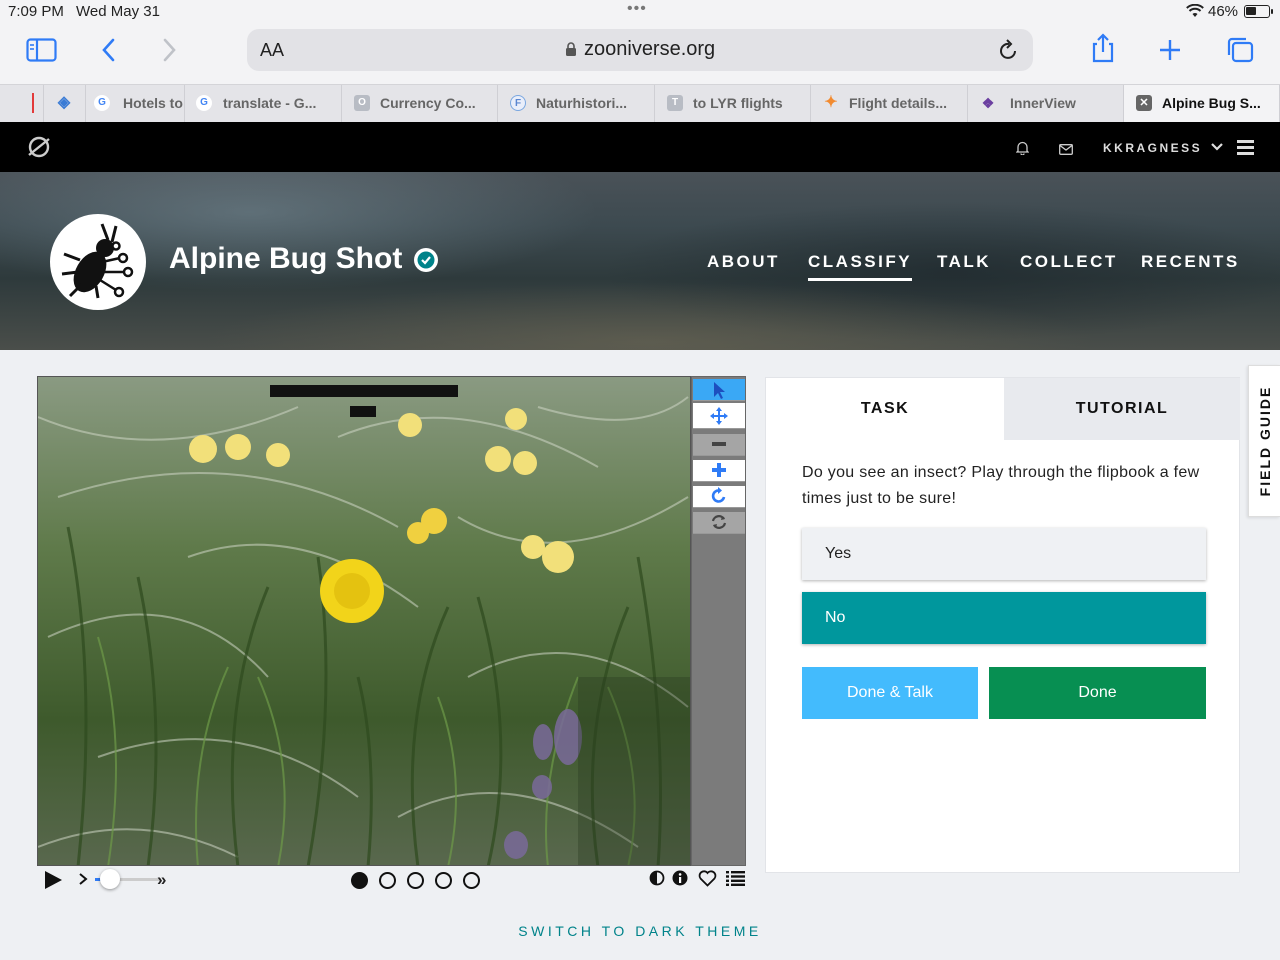  I want to click on field-guide-label: FIELD GUIDE, so click(1264, 441).